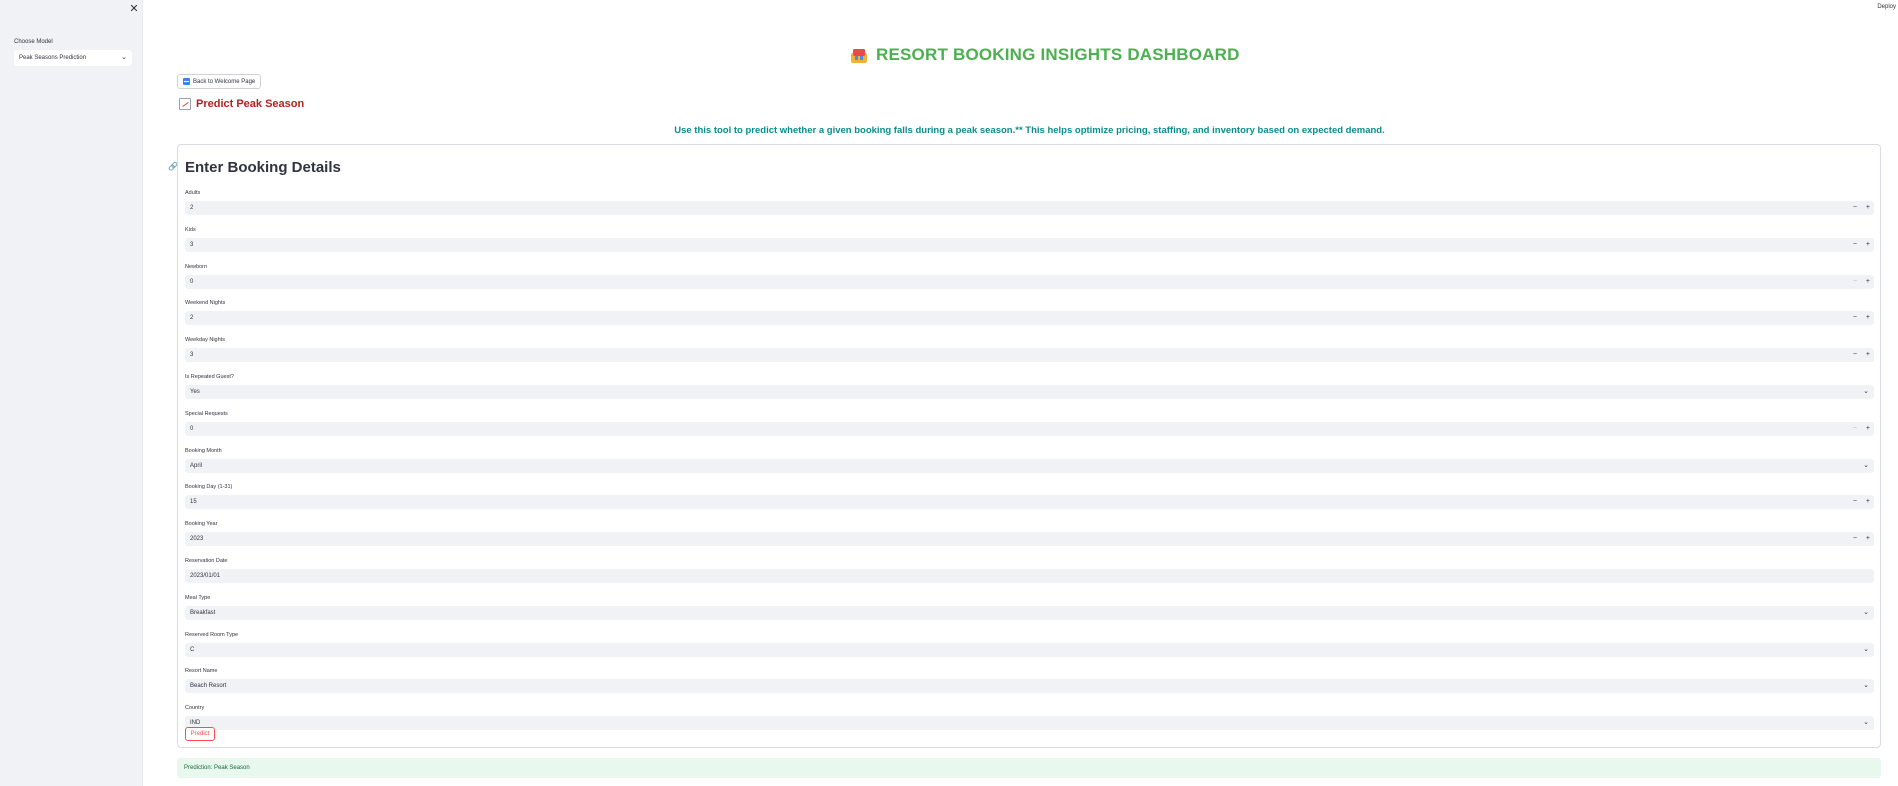  I want to click on meal-type-label: Meal Type, so click(198, 597).